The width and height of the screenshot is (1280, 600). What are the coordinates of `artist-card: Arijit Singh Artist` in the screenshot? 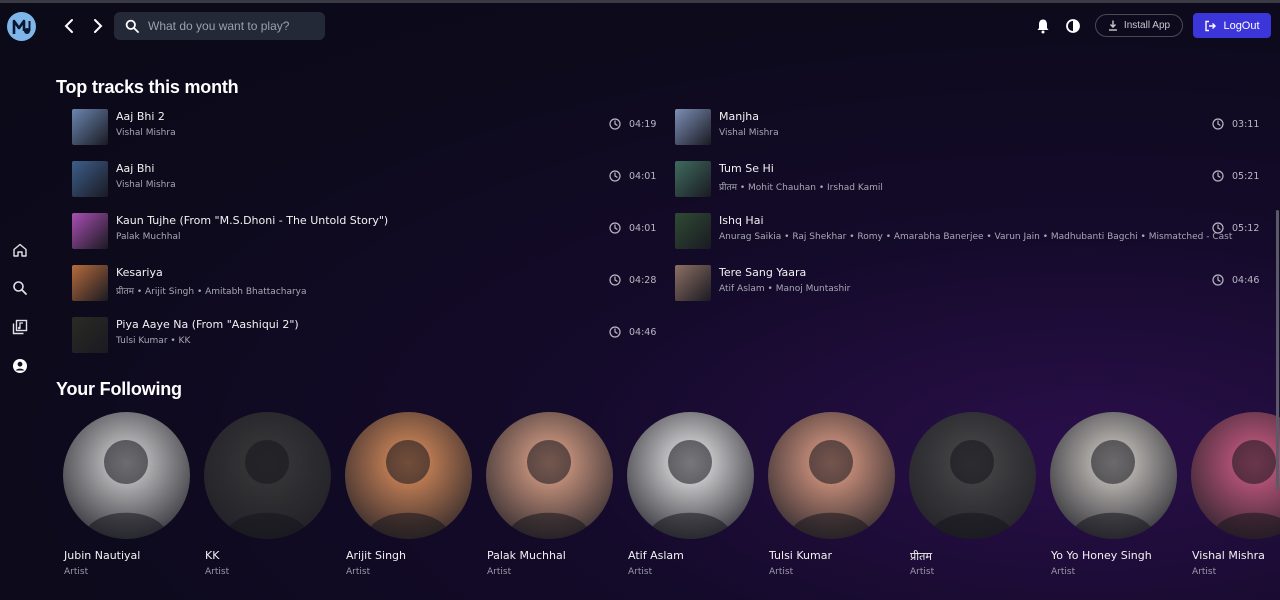 It's located at (410, 494).